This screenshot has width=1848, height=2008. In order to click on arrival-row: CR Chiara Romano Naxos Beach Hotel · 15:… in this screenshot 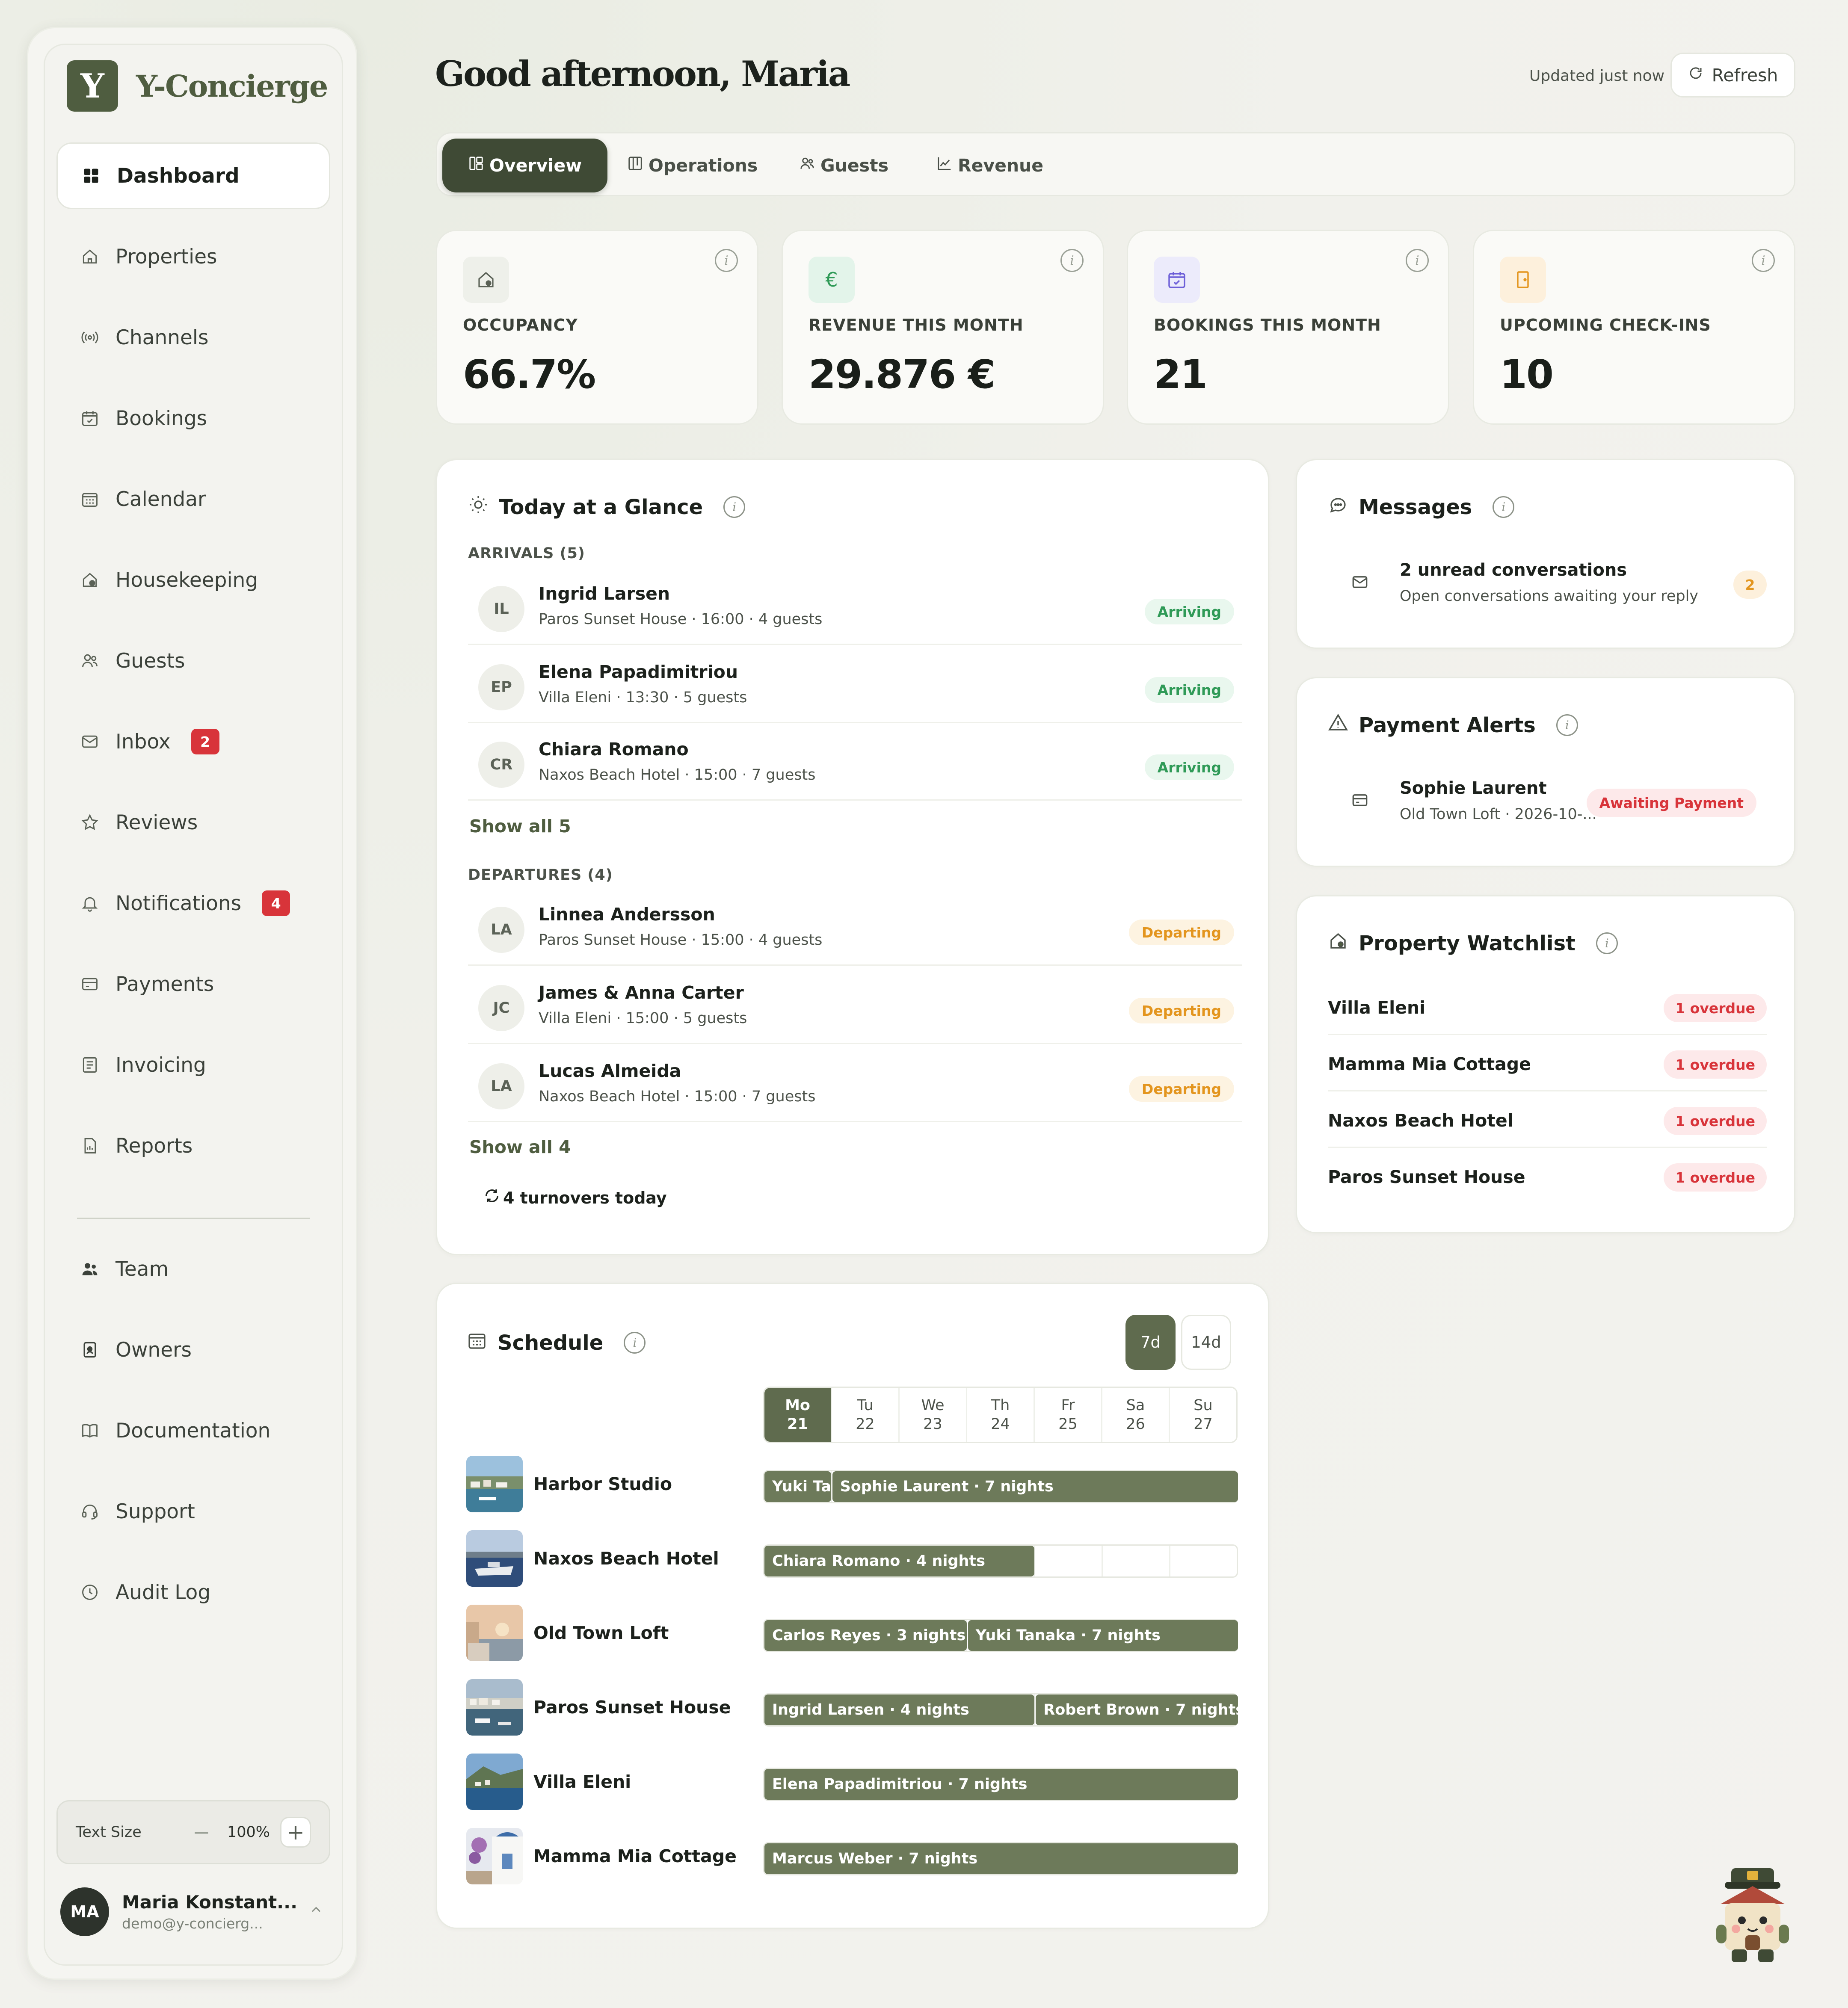, I will do `click(855, 762)`.